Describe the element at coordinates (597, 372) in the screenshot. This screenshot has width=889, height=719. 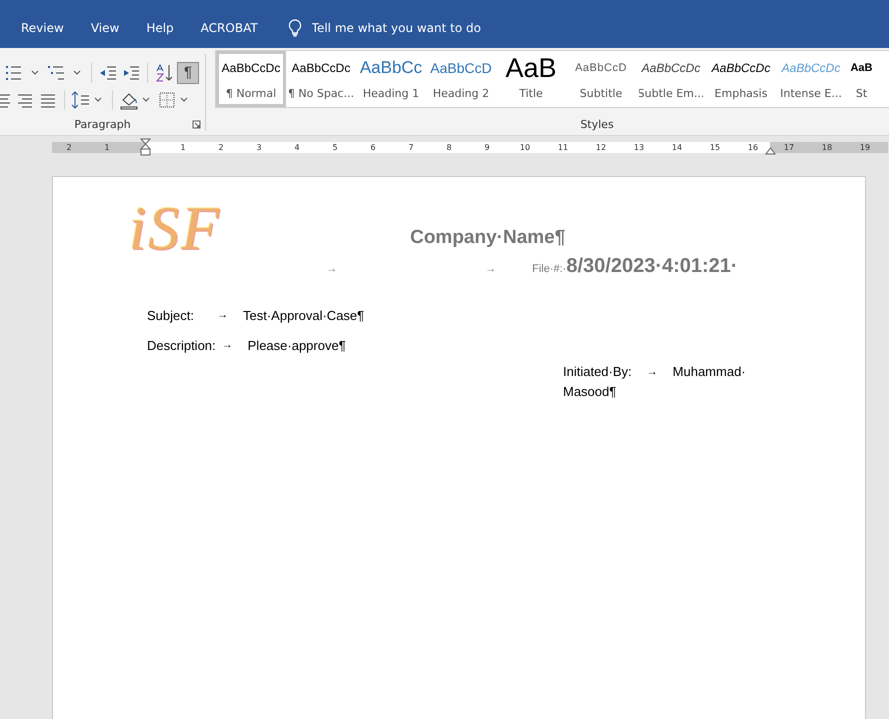
I see `field-label: Initiated·By:` at that location.